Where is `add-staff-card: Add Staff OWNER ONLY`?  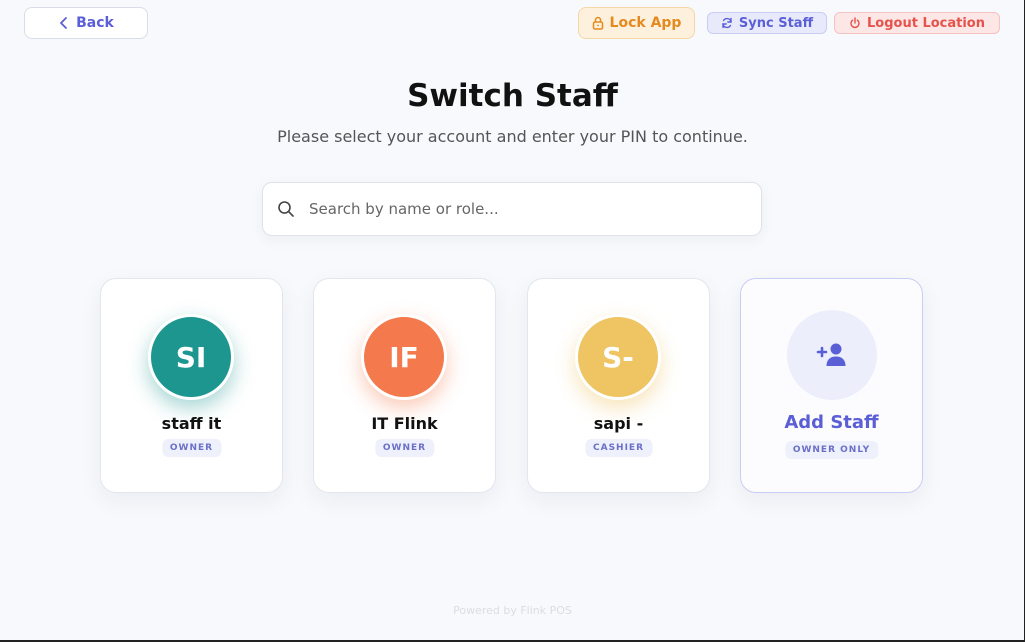
add-staff-card: Add Staff OWNER ONLY is located at coordinates (831, 385).